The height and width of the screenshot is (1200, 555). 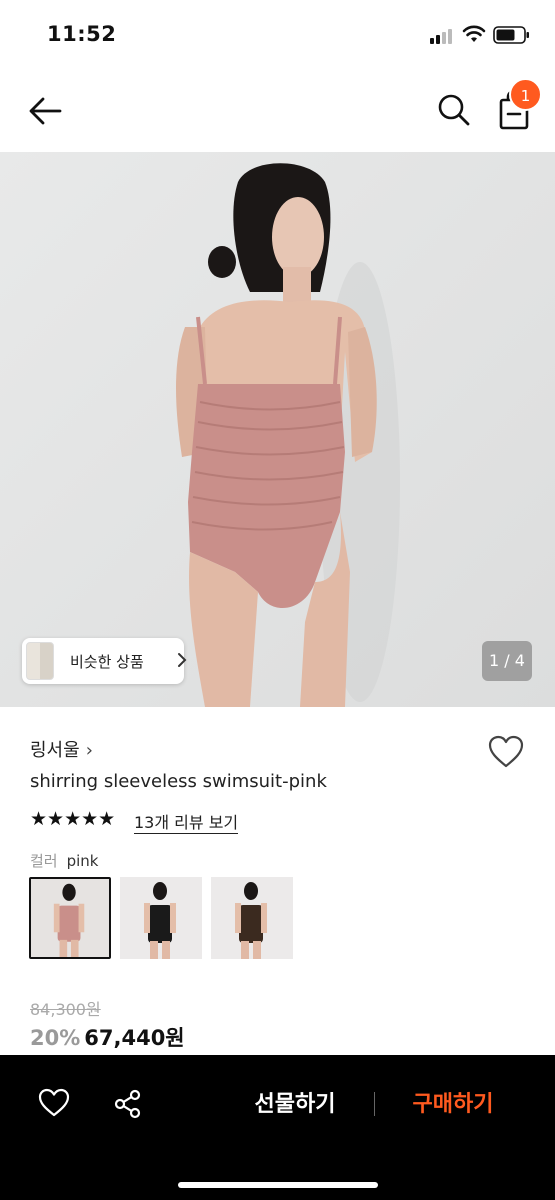 I want to click on signal-icon, so click(x=442, y=36).